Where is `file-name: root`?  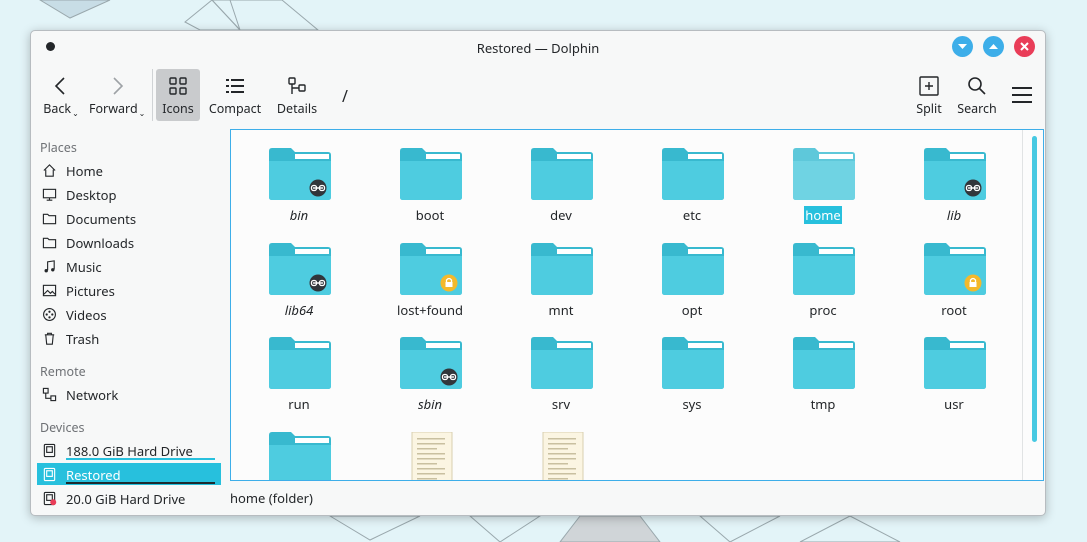 file-name: root is located at coordinates (954, 310).